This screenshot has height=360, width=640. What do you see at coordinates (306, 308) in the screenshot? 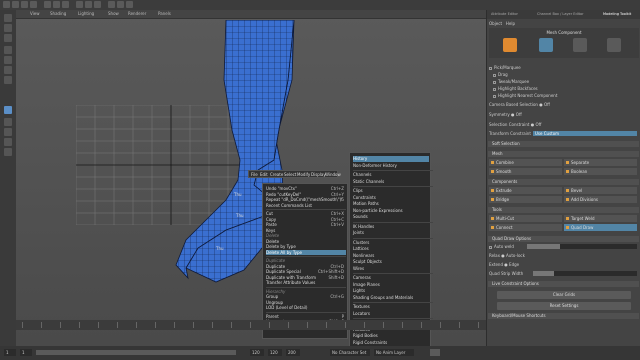
I see `edit-menu-item: LOD (Level of Detail)` at bounding box center [306, 308].